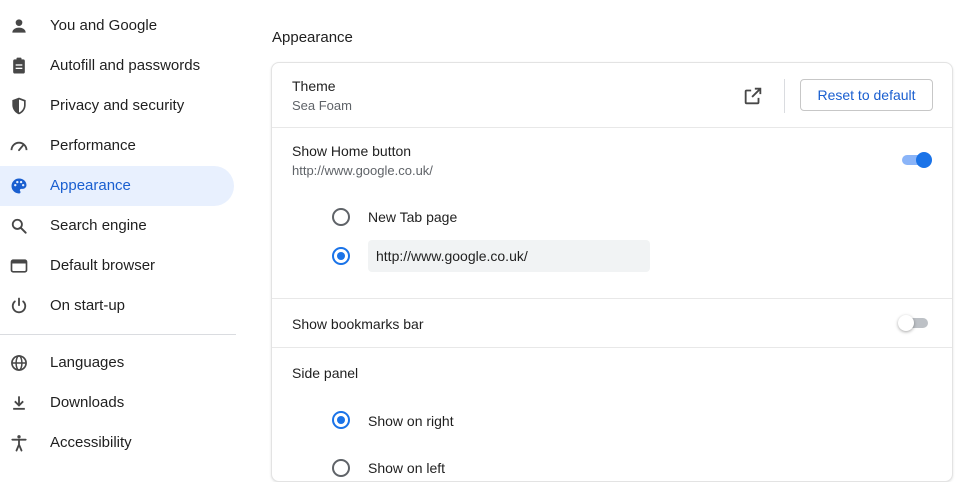 This screenshot has height=482, width=973. Describe the element at coordinates (341, 217) in the screenshot. I see `new-tab-page-radio` at that location.